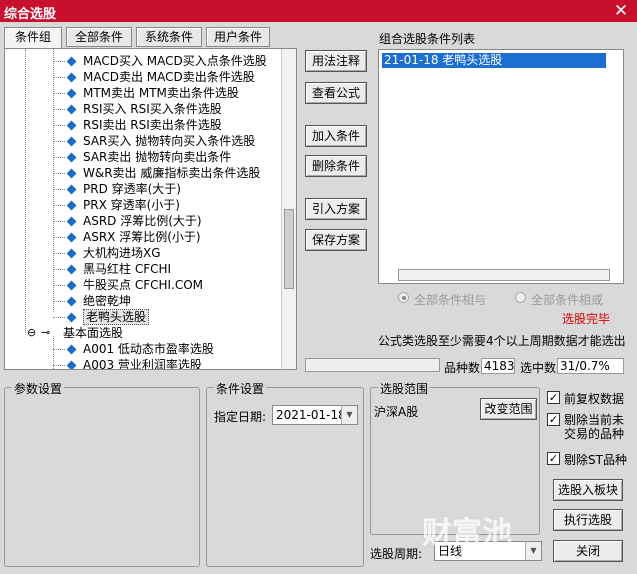 The width and height of the screenshot is (637, 574). Describe the element at coordinates (318, 11) in the screenshot. I see `title-bar: 综合选股 ✕` at that location.